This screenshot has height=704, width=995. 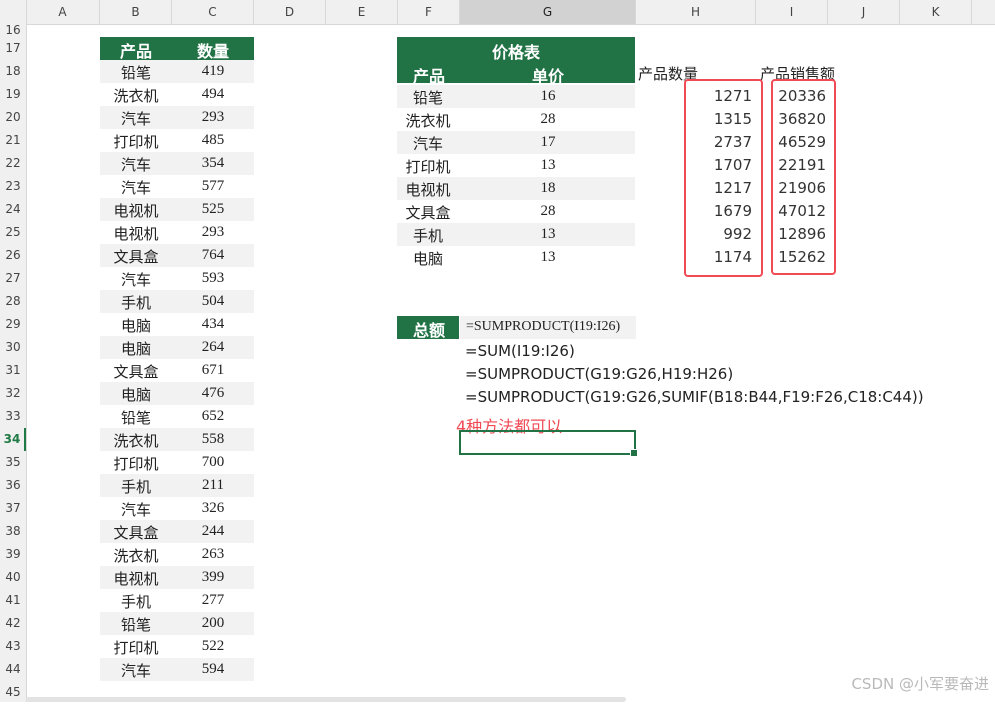 I want to click on price-product-cell: 文具盒, so click(x=428, y=212).